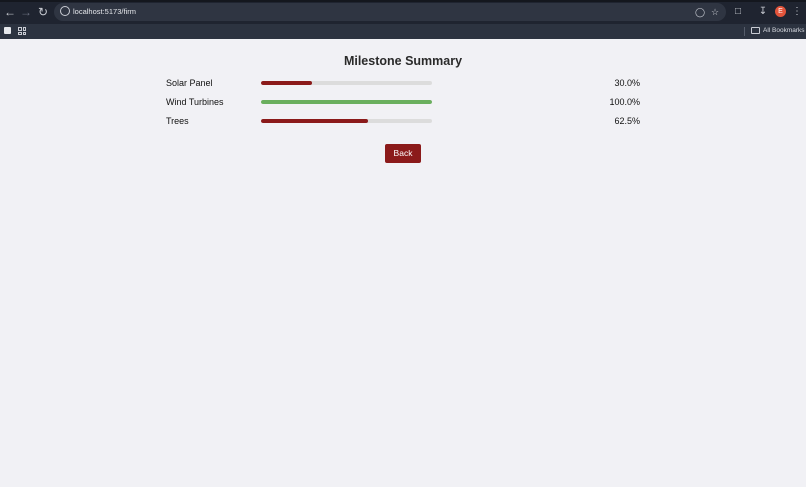 Image resolution: width=806 pixels, height=487 pixels. What do you see at coordinates (10, 12) in the screenshot?
I see `back-arrow-icon: ←` at bounding box center [10, 12].